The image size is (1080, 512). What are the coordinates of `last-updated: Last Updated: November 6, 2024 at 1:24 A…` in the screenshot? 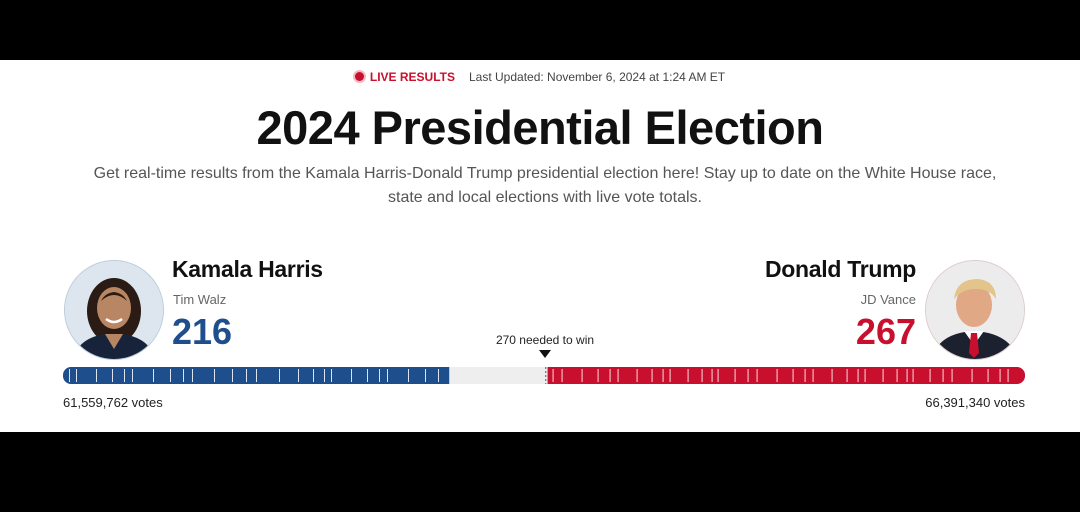 It's located at (597, 77).